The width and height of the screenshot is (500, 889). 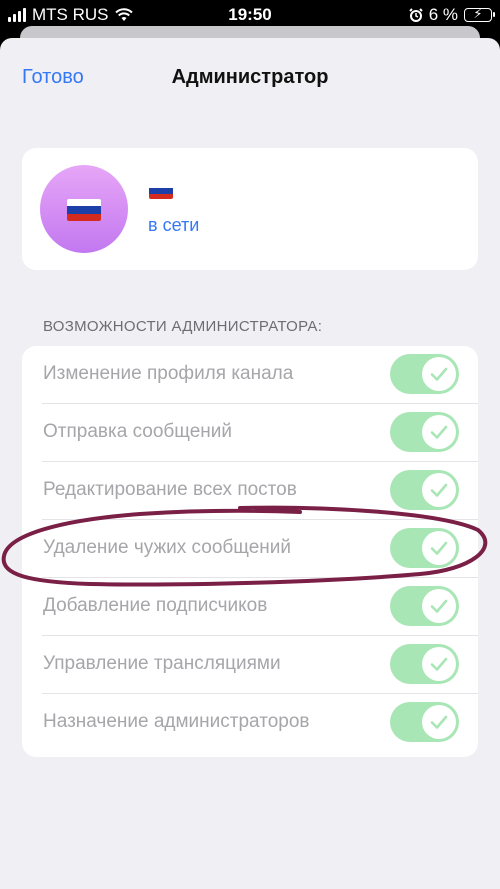 I want to click on permission-row: Добавление подписчиков, so click(x=250, y=607).